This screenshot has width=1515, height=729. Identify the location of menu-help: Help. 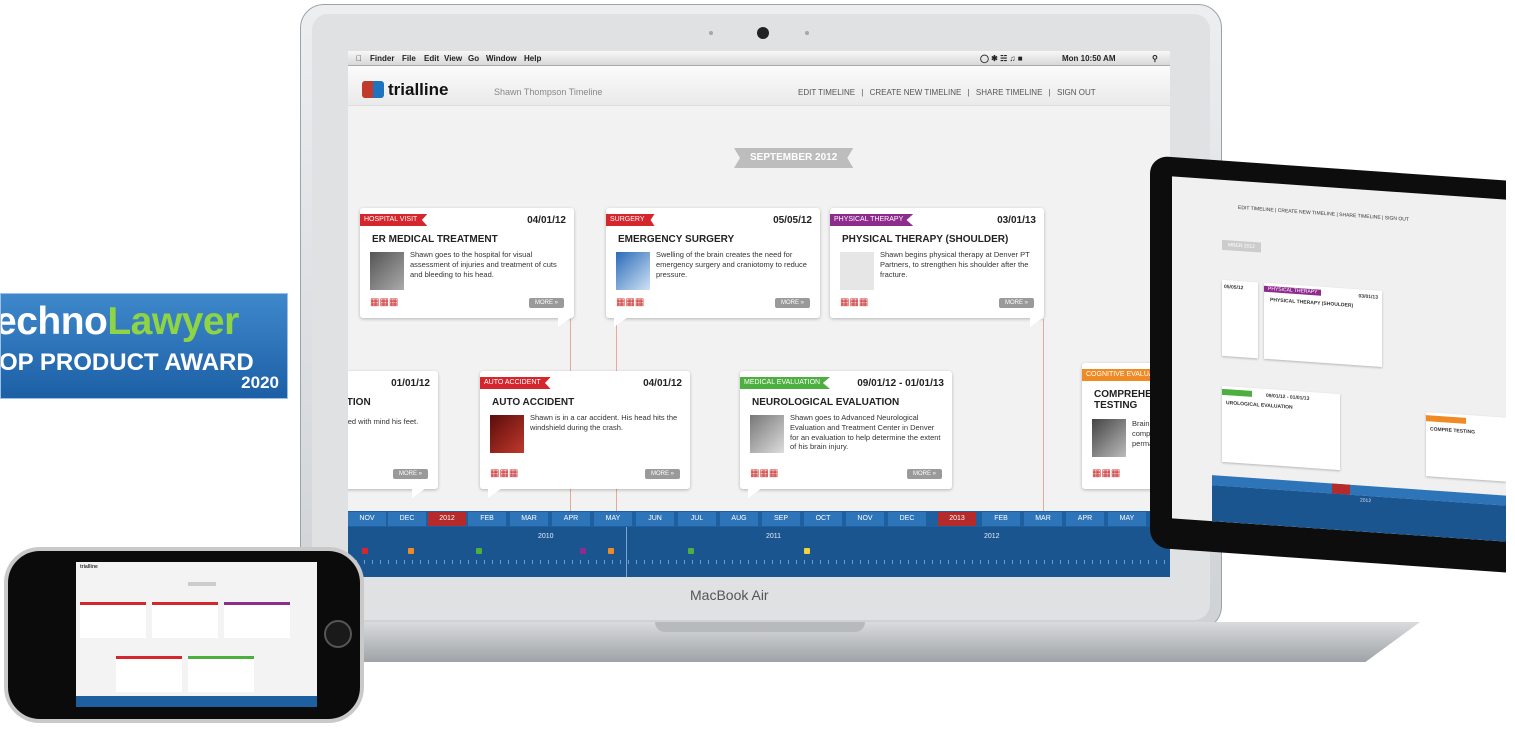
(532, 58).